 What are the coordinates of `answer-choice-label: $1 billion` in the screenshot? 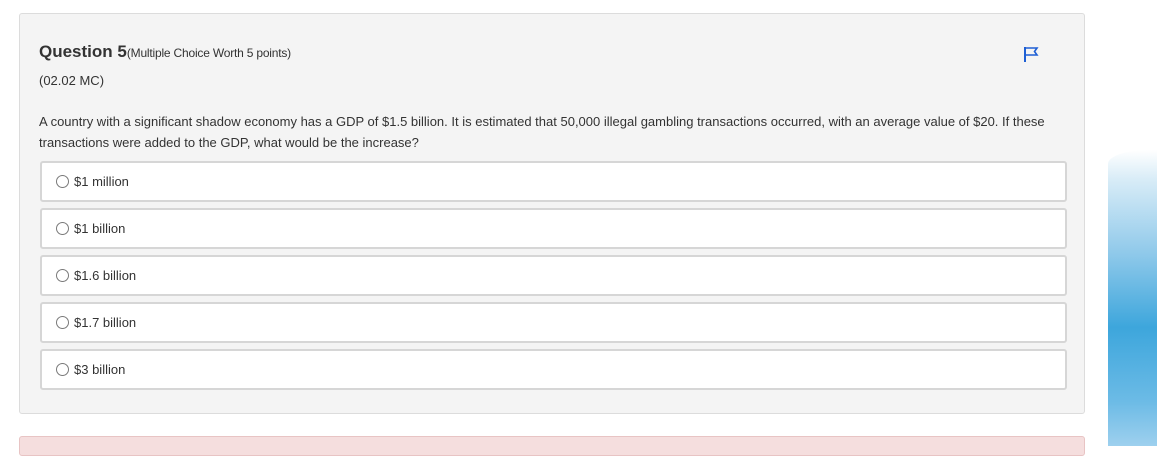 It's located at (100, 228).